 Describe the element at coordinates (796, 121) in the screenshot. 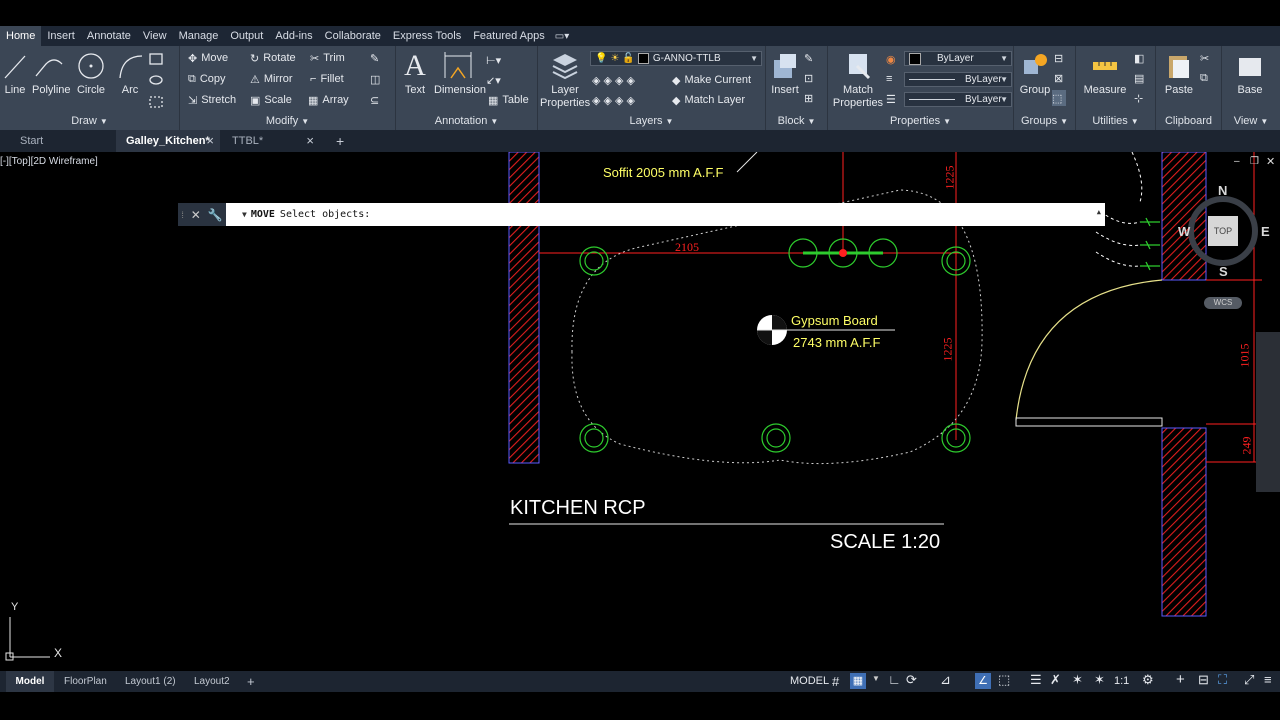

I see `block-panel-title: Block ▼` at that location.